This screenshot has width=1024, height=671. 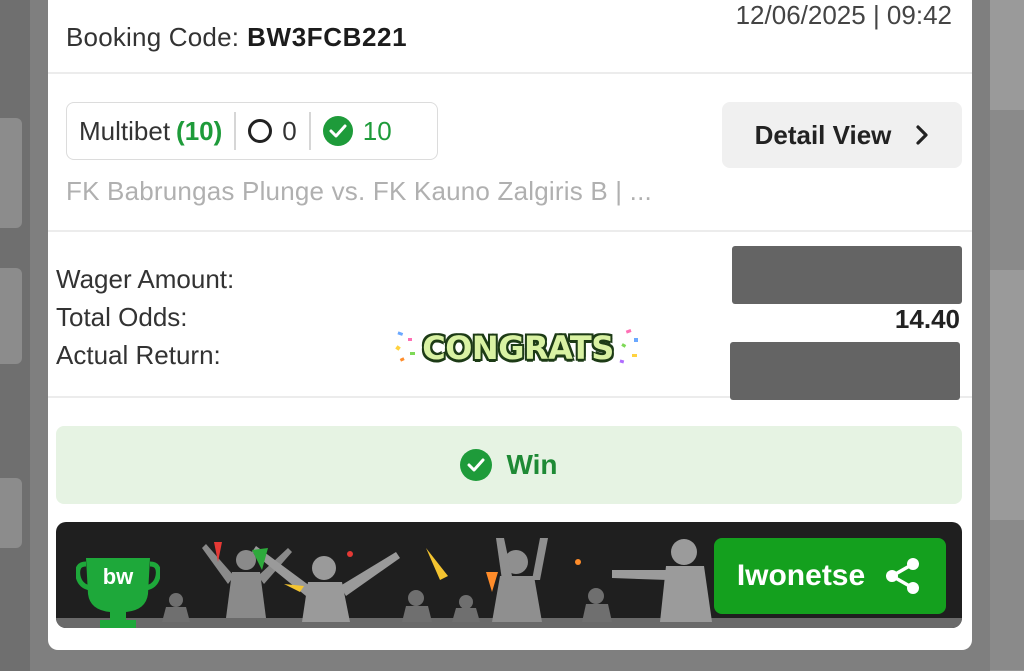 I want to click on multibet-type: Multibet (10), so click(x=150, y=131).